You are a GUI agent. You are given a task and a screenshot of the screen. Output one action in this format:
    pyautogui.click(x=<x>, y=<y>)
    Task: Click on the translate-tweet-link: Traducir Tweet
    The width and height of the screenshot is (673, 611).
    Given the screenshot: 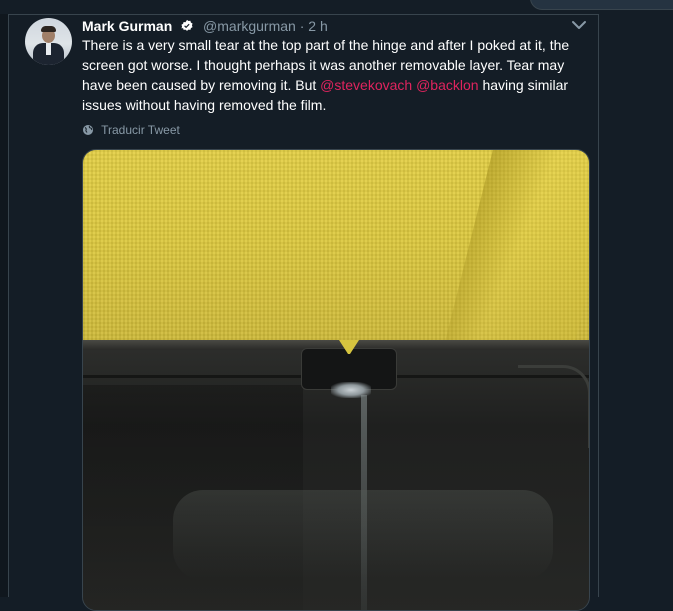 What is the action you would take?
    pyautogui.click(x=131, y=130)
    